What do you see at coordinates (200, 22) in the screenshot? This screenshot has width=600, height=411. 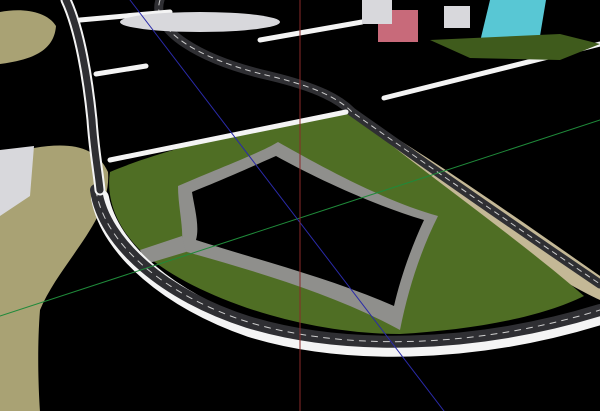 I see `roundabout-island` at bounding box center [200, 22].